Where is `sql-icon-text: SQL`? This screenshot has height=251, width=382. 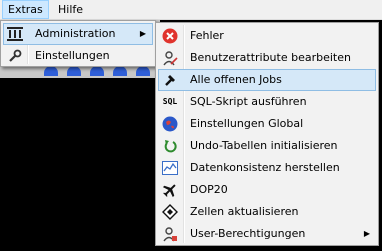 sql-icon-text: SQL is located at coordinates (170, 101).